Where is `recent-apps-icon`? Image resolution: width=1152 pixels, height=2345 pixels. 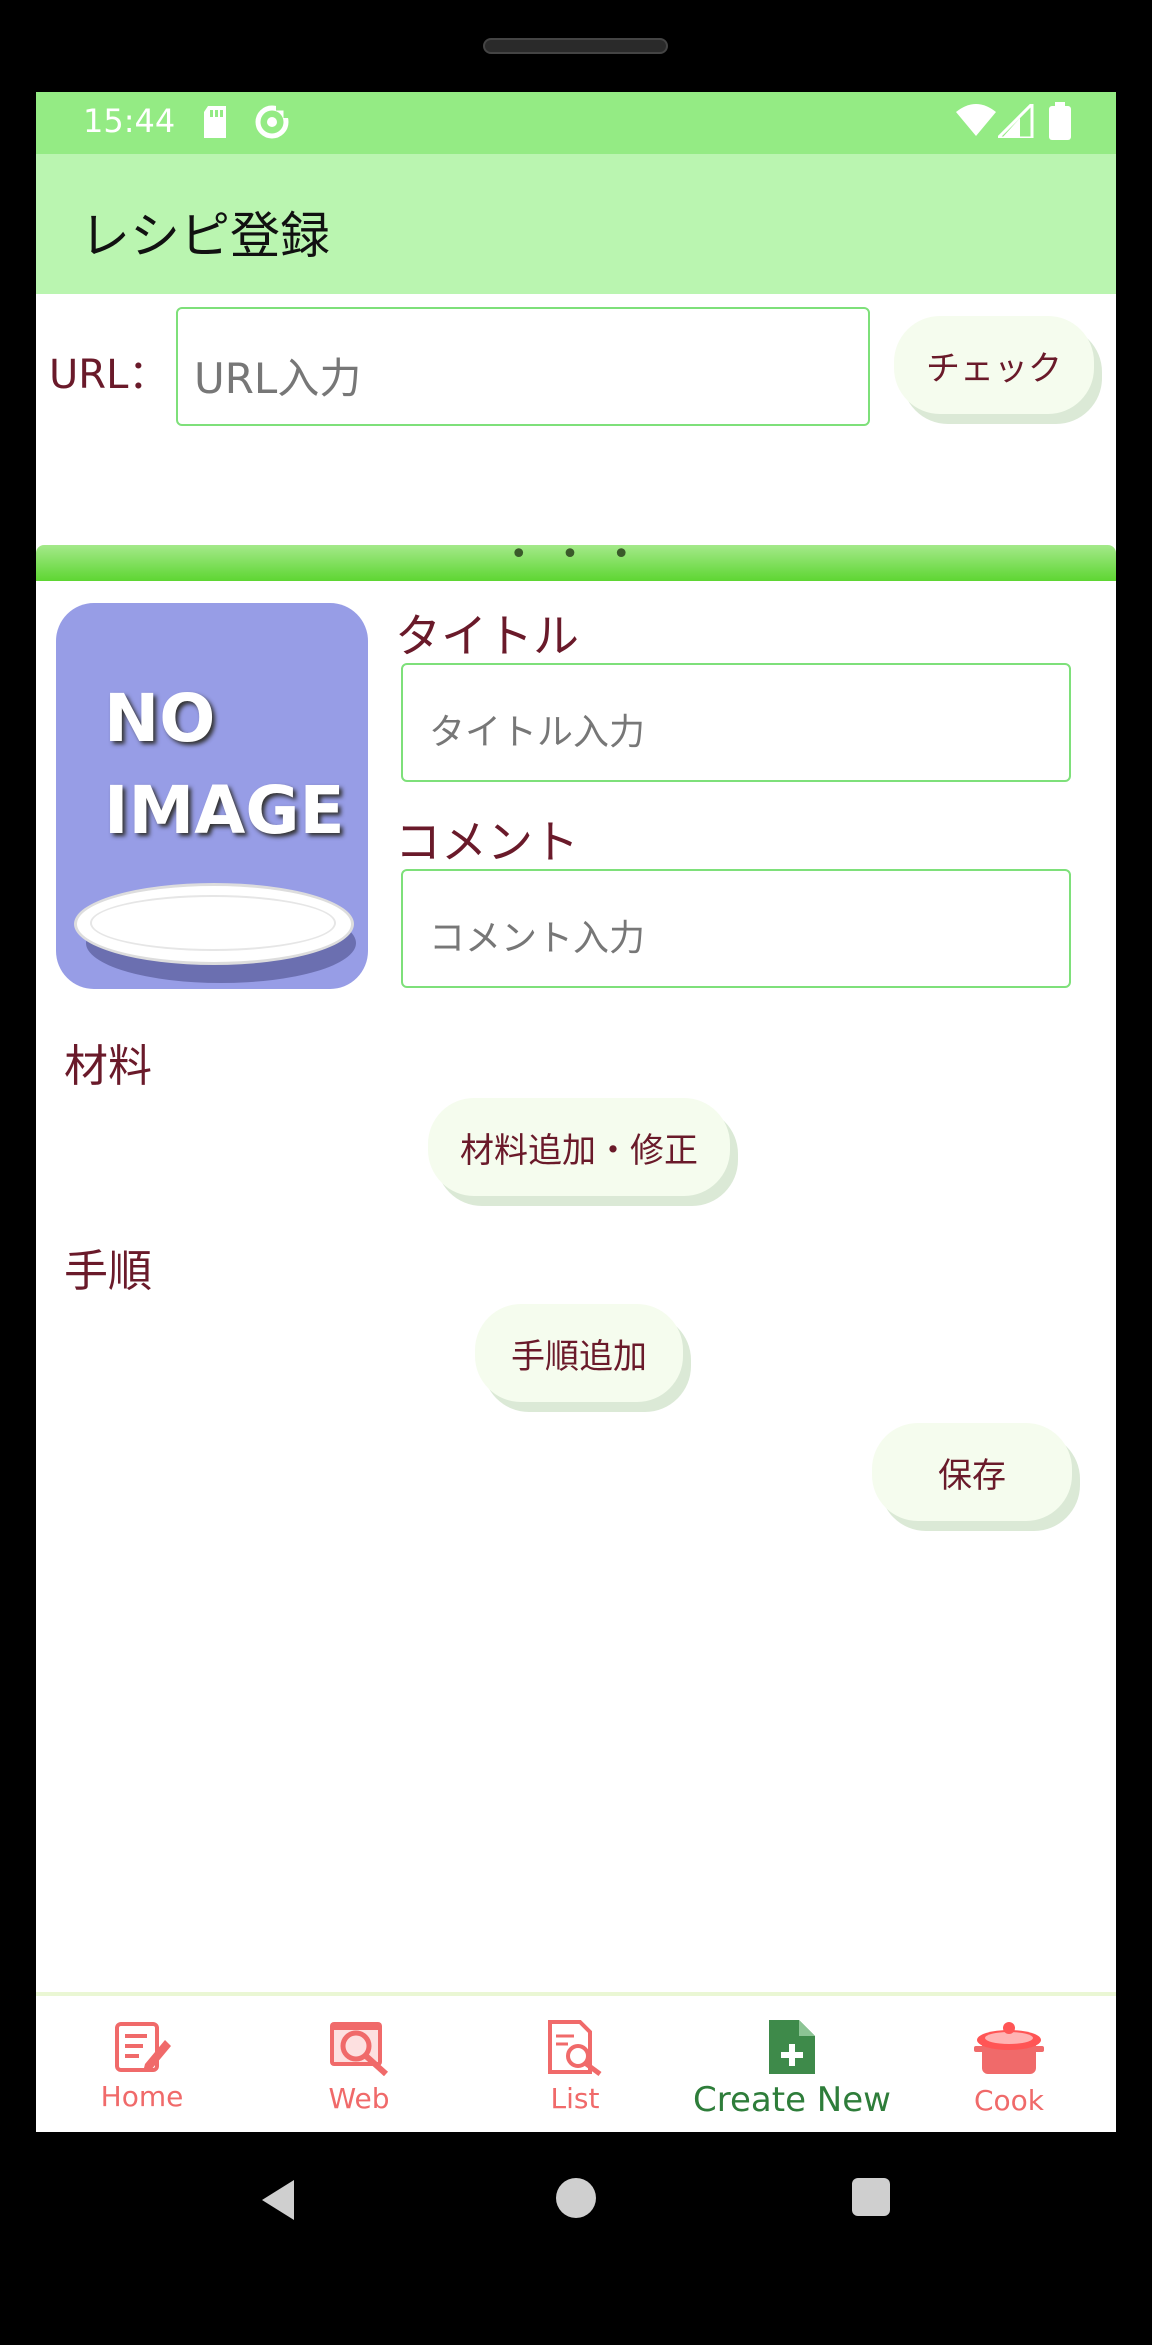
recent-apps-icon is located at coordinates (871, 2197).